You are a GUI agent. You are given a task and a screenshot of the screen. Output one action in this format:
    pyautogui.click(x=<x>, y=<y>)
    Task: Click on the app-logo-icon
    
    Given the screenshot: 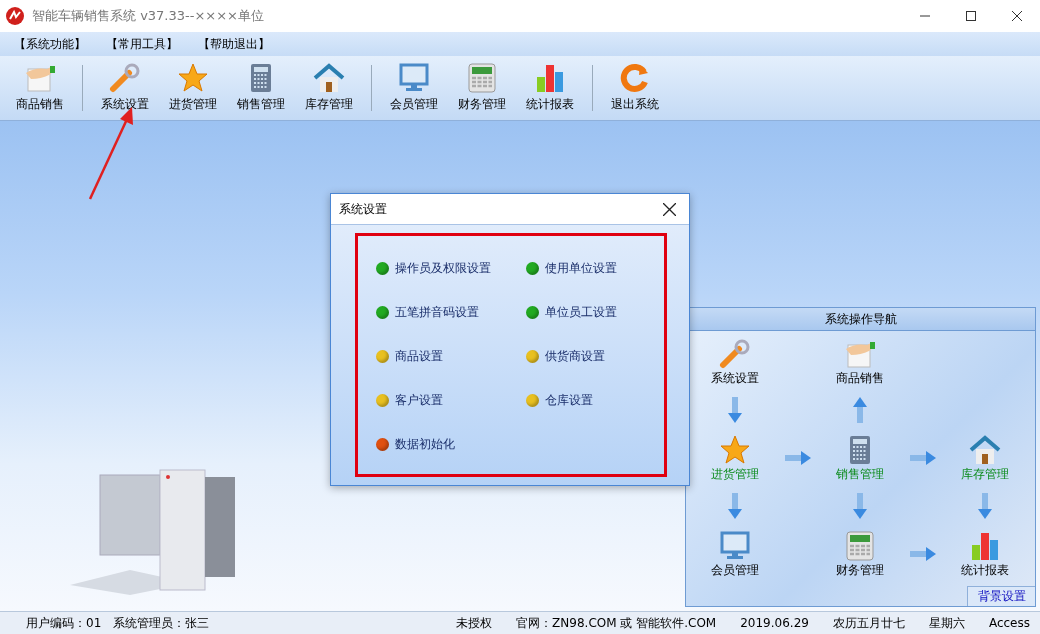 What is the action you would take?
    pyautogui.click(x=15, y=16)
    